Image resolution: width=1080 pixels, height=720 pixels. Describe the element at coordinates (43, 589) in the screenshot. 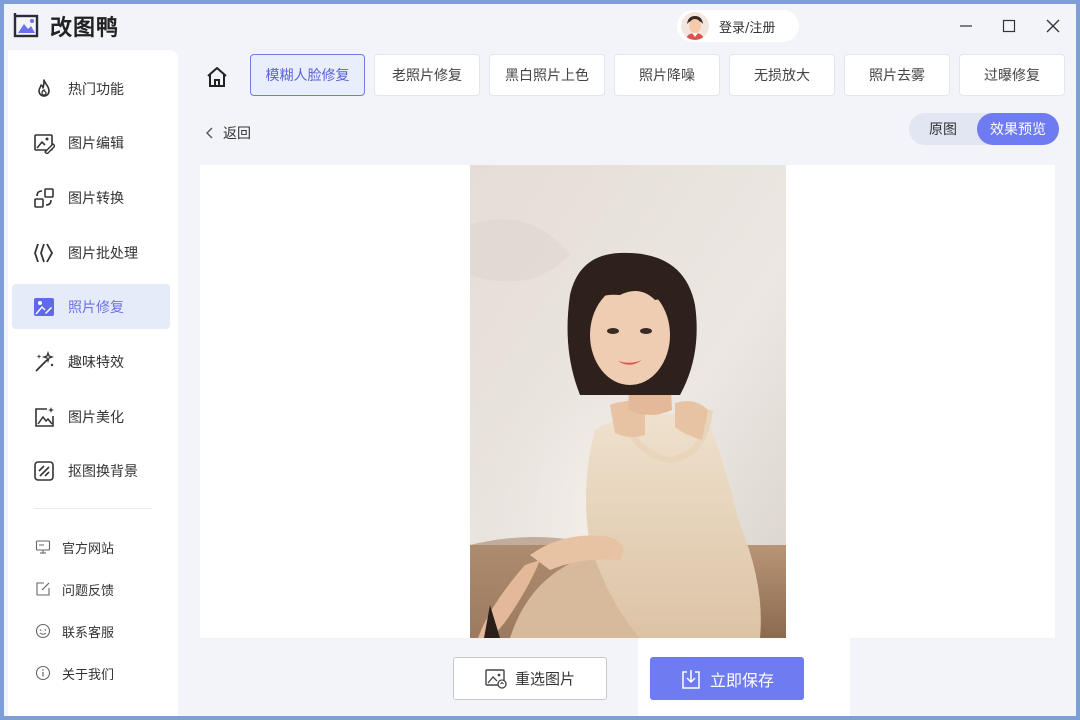

I see `feedback-icon` at that location.